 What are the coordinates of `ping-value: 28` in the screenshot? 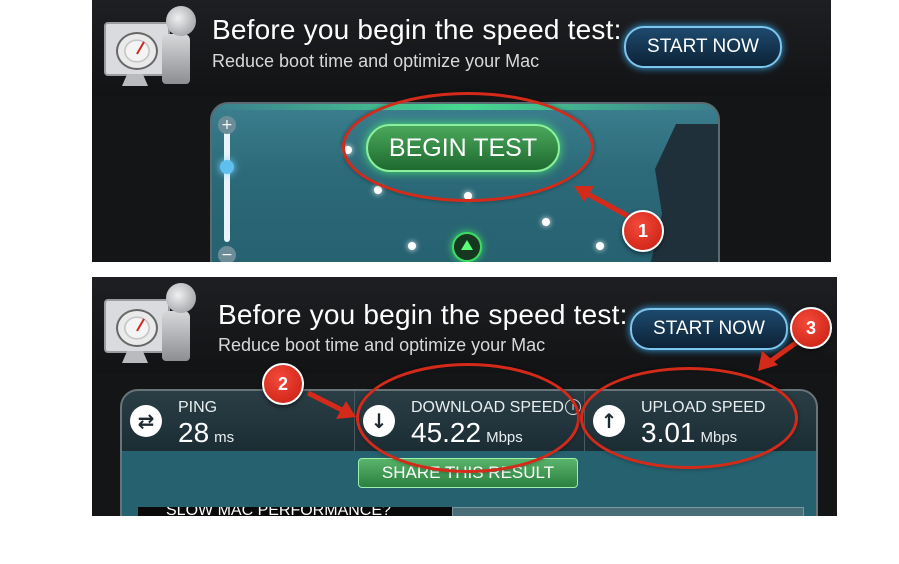 It's located at (194, 432).